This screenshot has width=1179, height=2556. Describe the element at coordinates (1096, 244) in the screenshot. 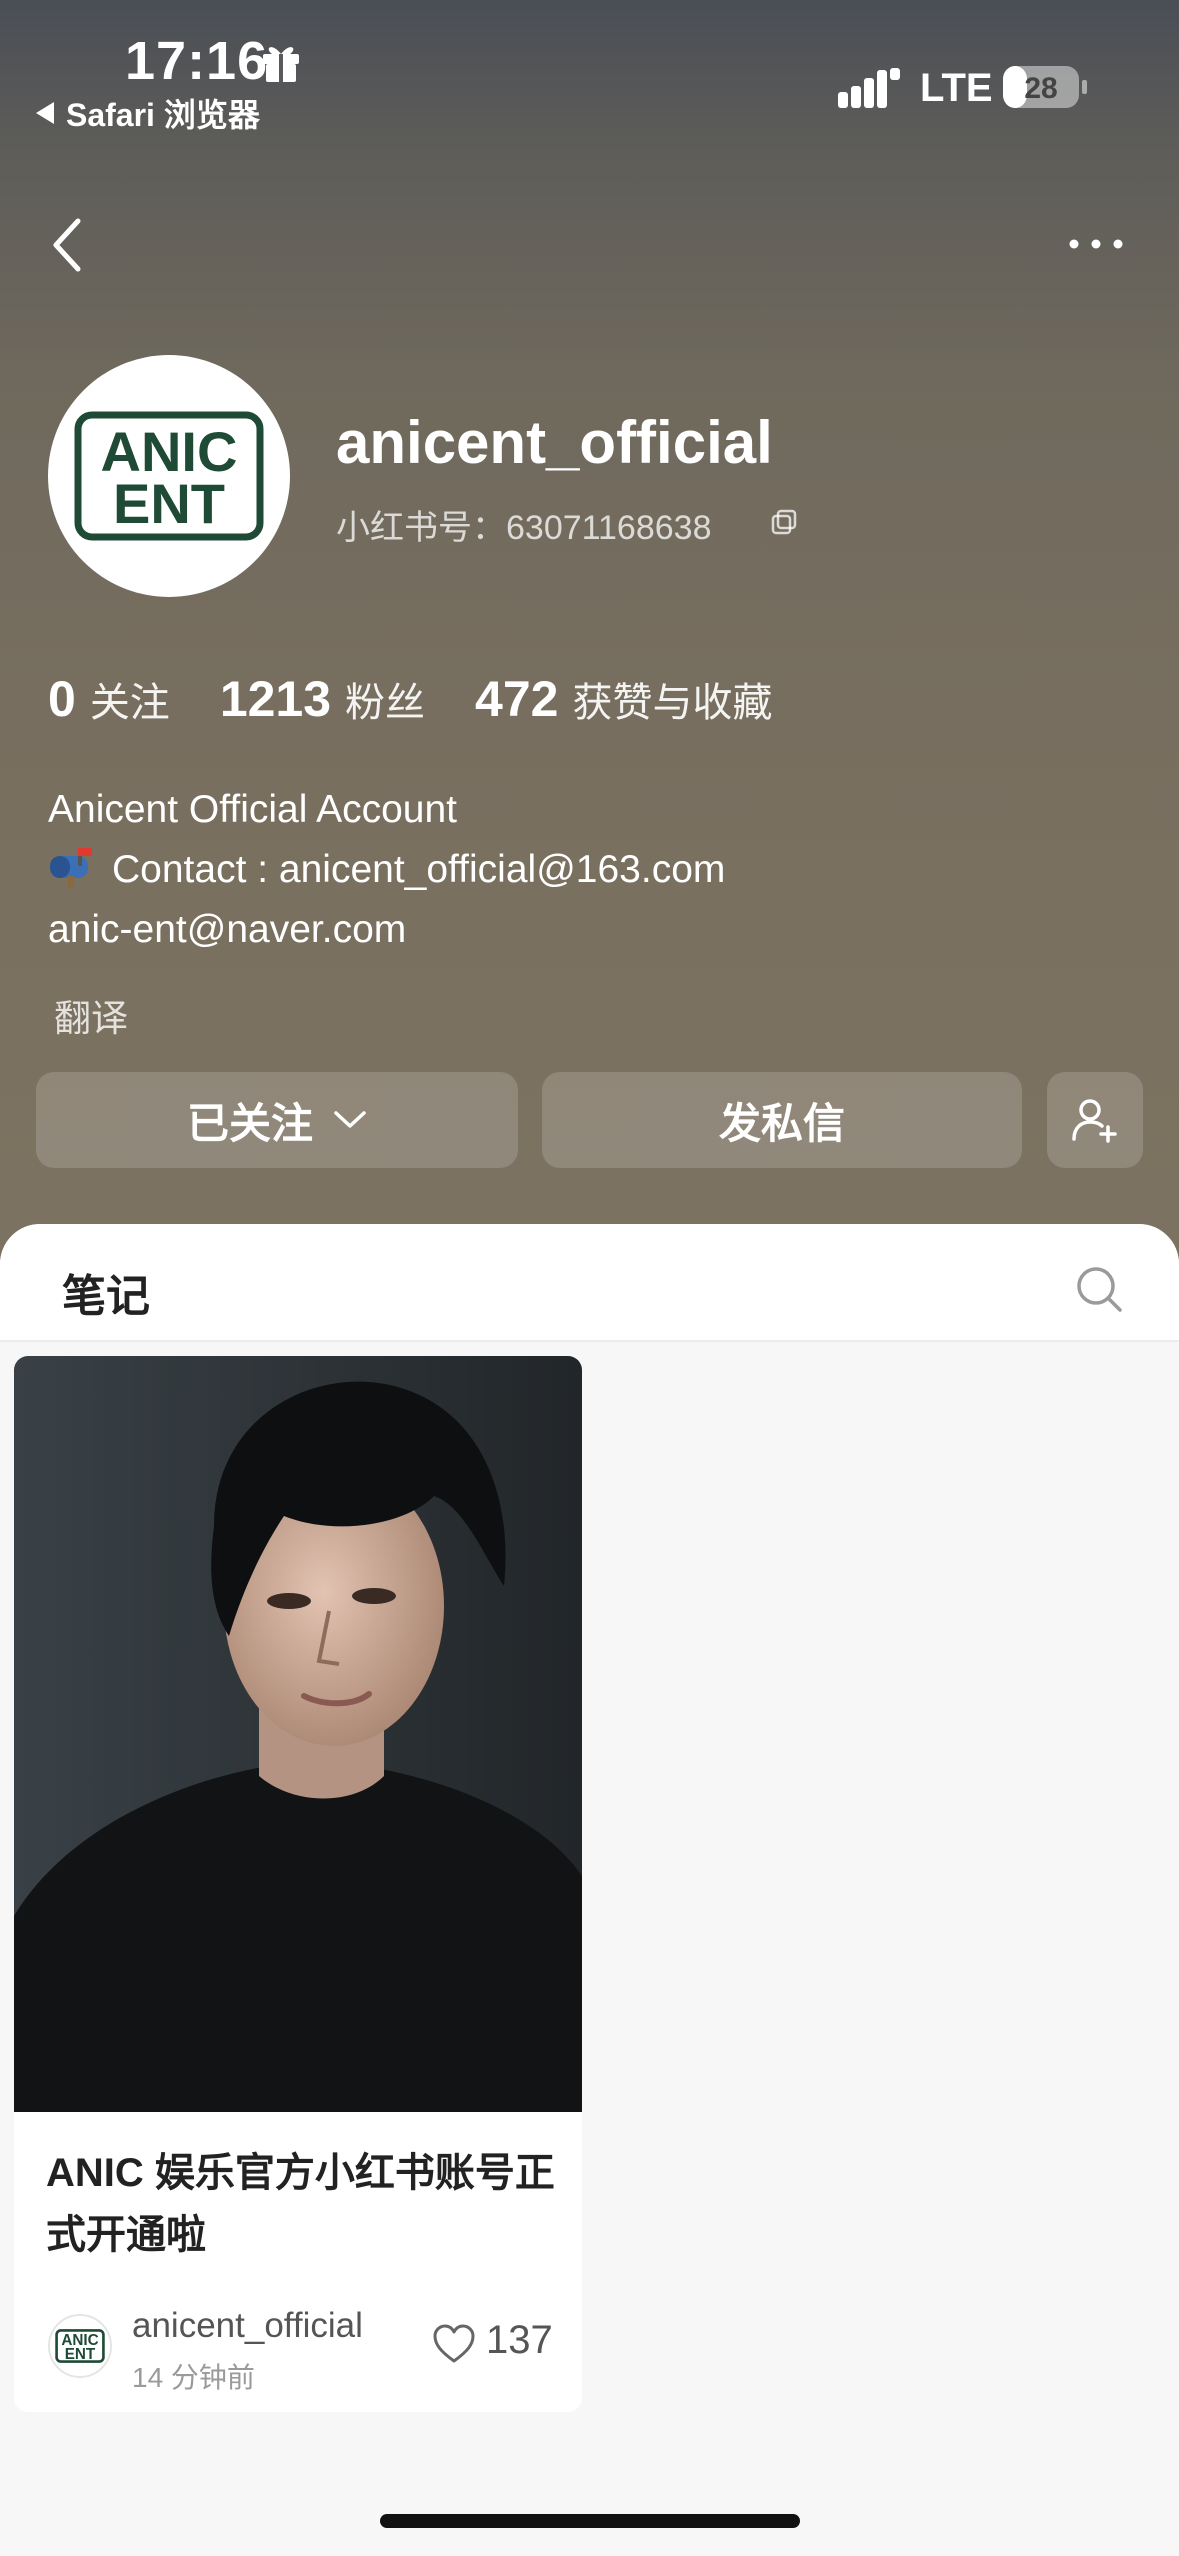

I see `more-options-icon` at that location.